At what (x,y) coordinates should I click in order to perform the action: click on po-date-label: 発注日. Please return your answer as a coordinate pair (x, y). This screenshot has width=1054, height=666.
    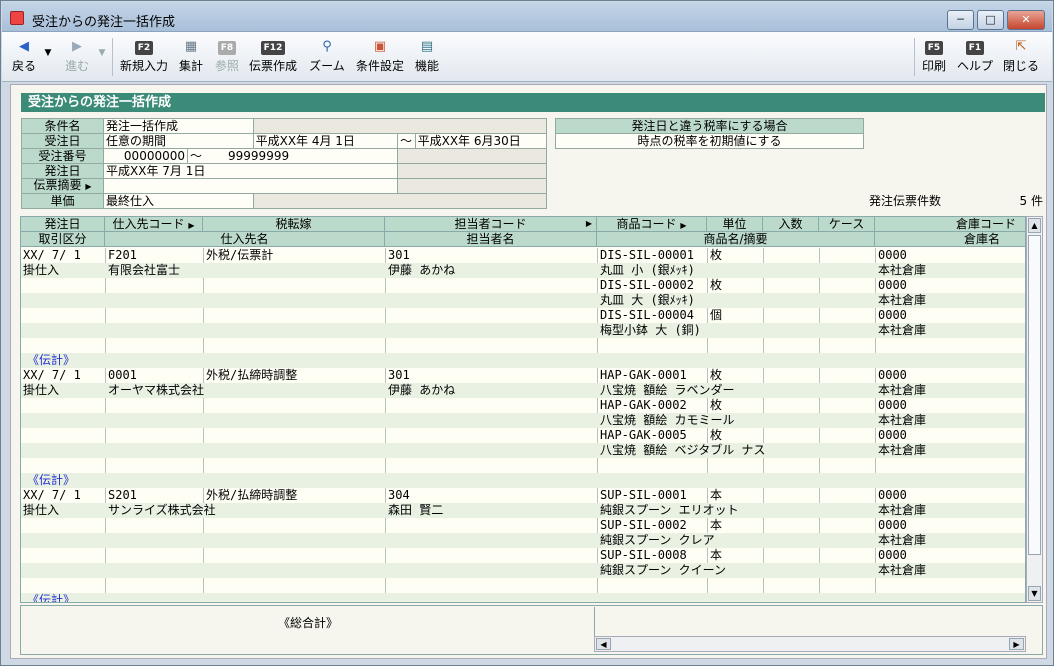
    Looking at the image, I should click on (62, 171).